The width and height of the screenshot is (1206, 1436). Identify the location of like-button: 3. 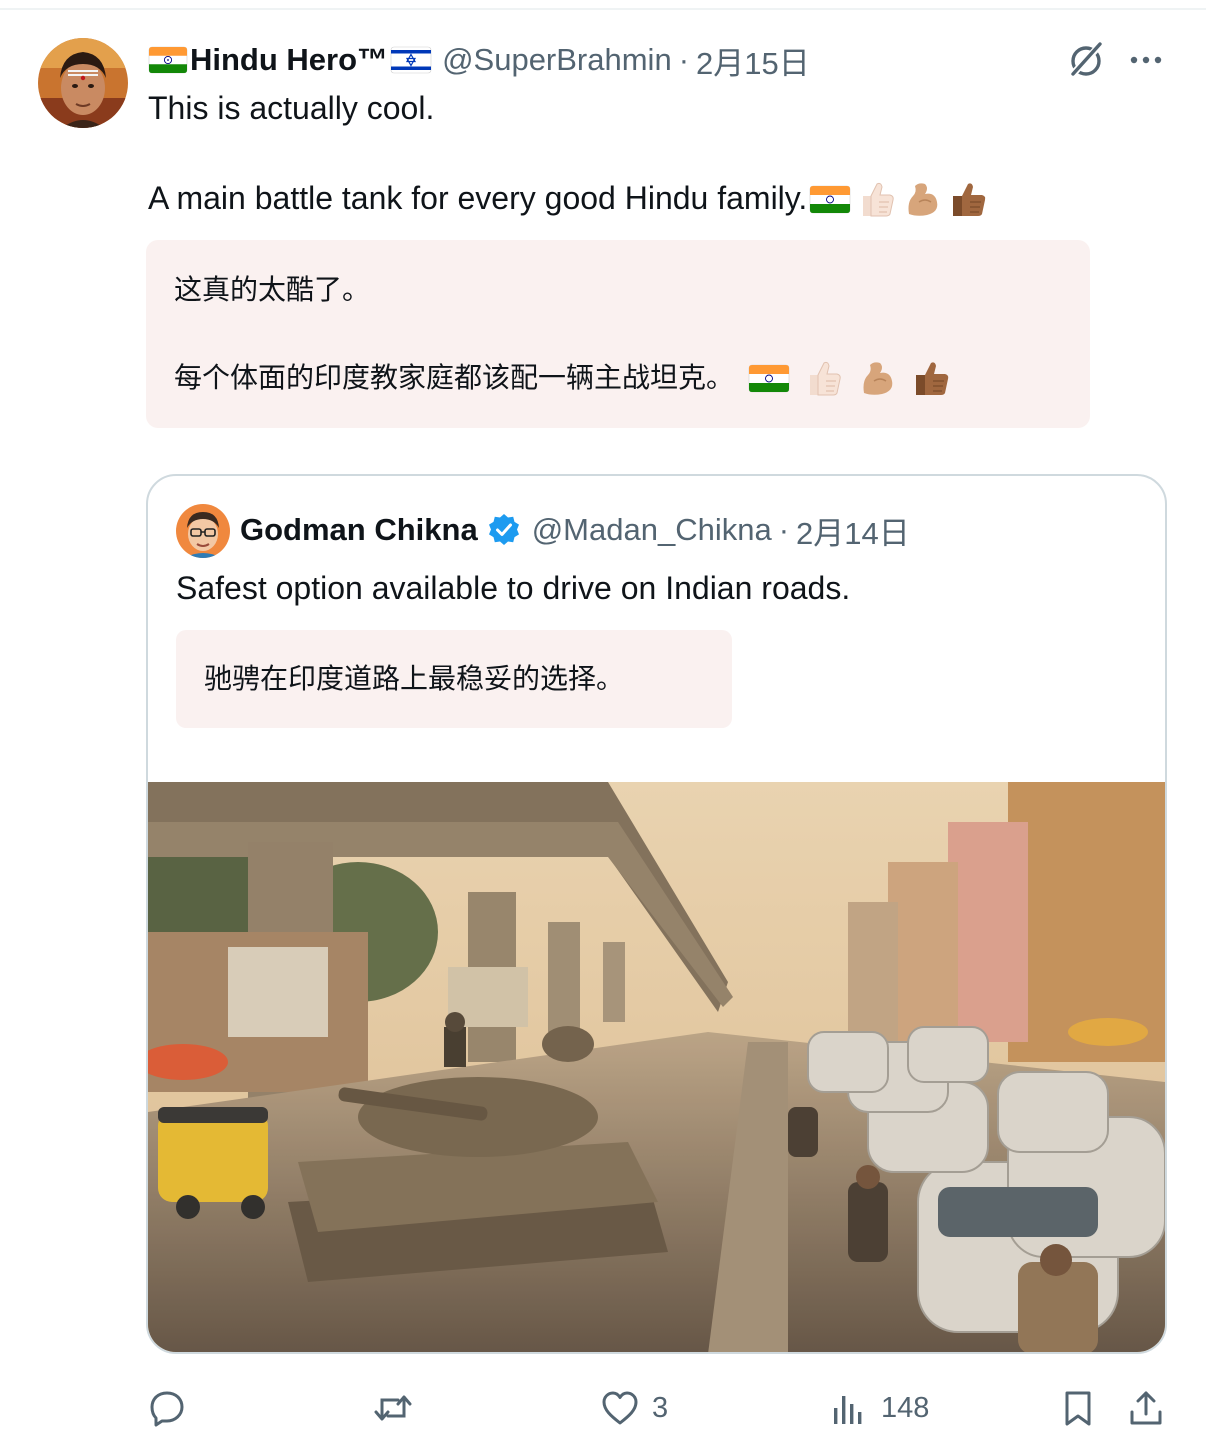
(634, 1408).